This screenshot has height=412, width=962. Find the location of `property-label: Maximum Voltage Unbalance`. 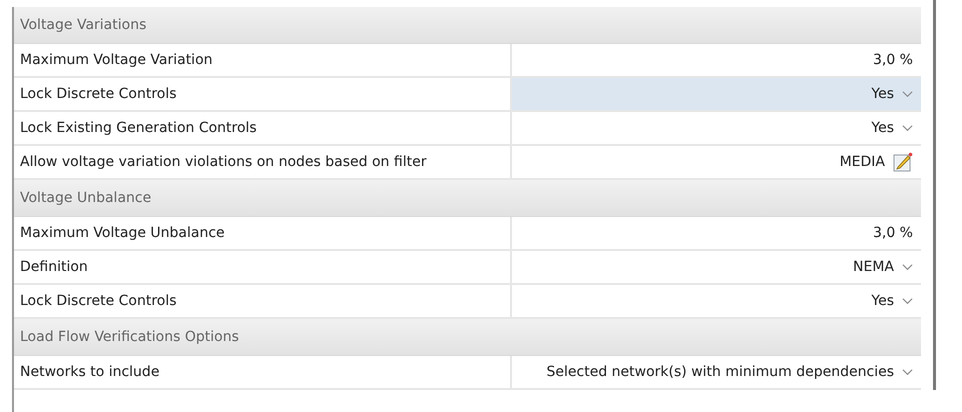

property-label: Maximum Voltage Unbalance is located at coordinates (263, 233).